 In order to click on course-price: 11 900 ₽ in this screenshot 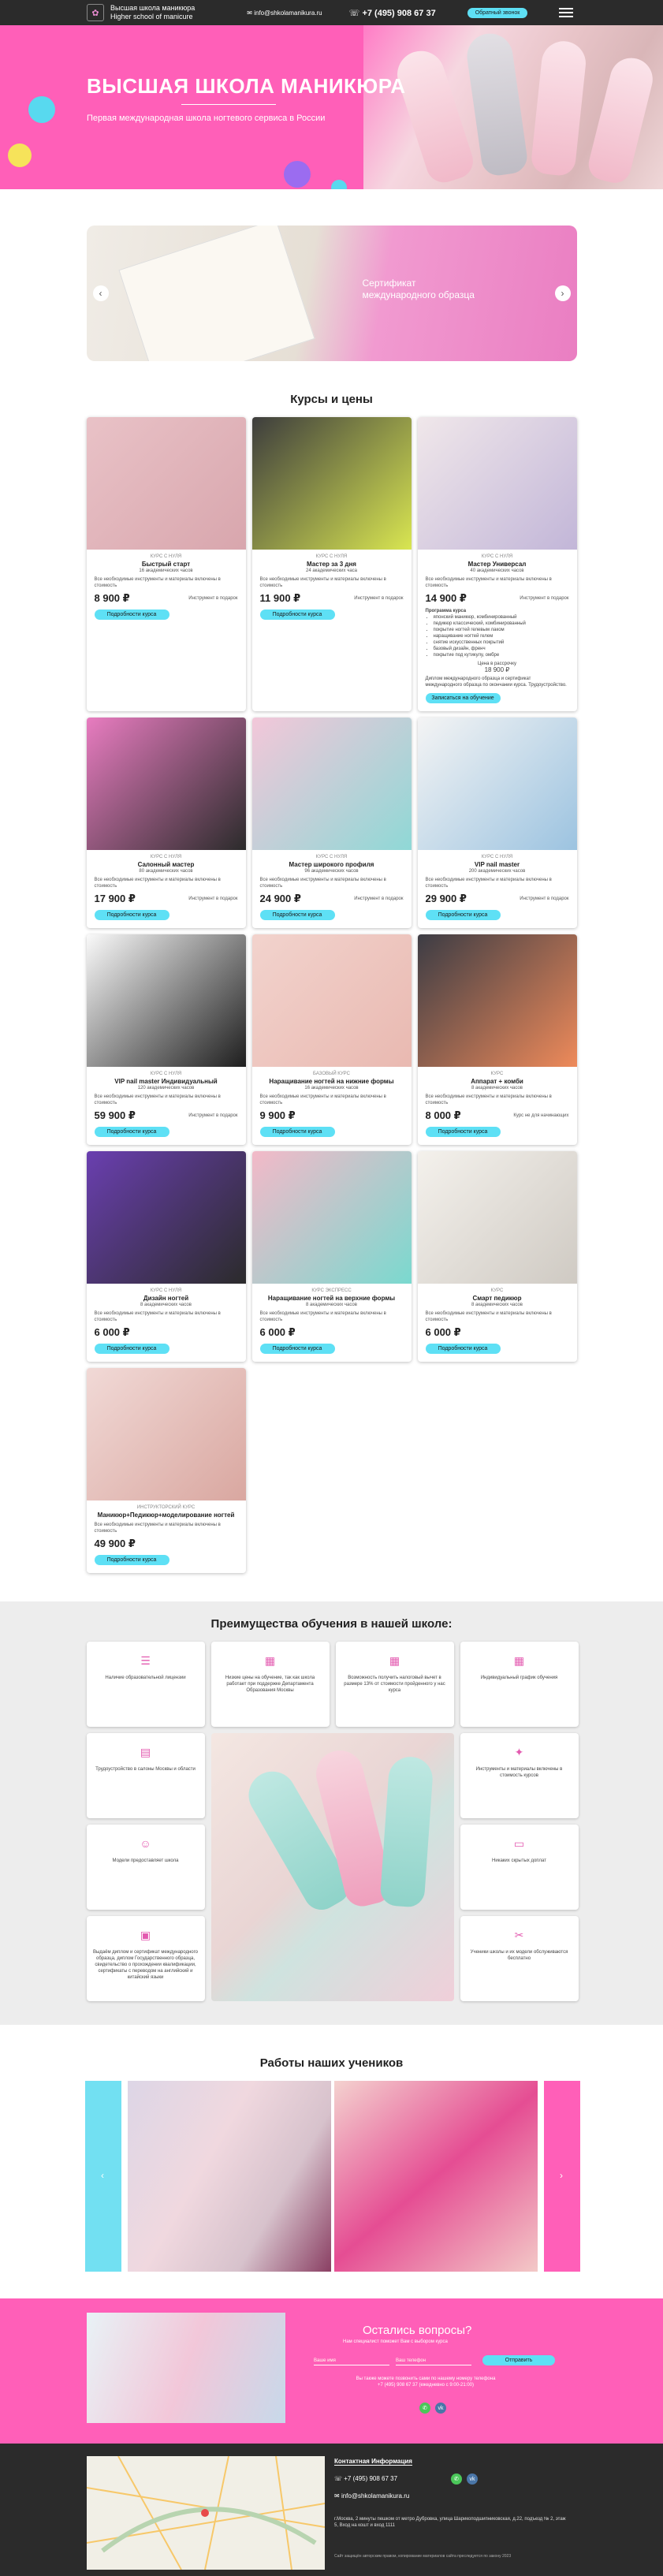, I will do `click(280, 598)`.